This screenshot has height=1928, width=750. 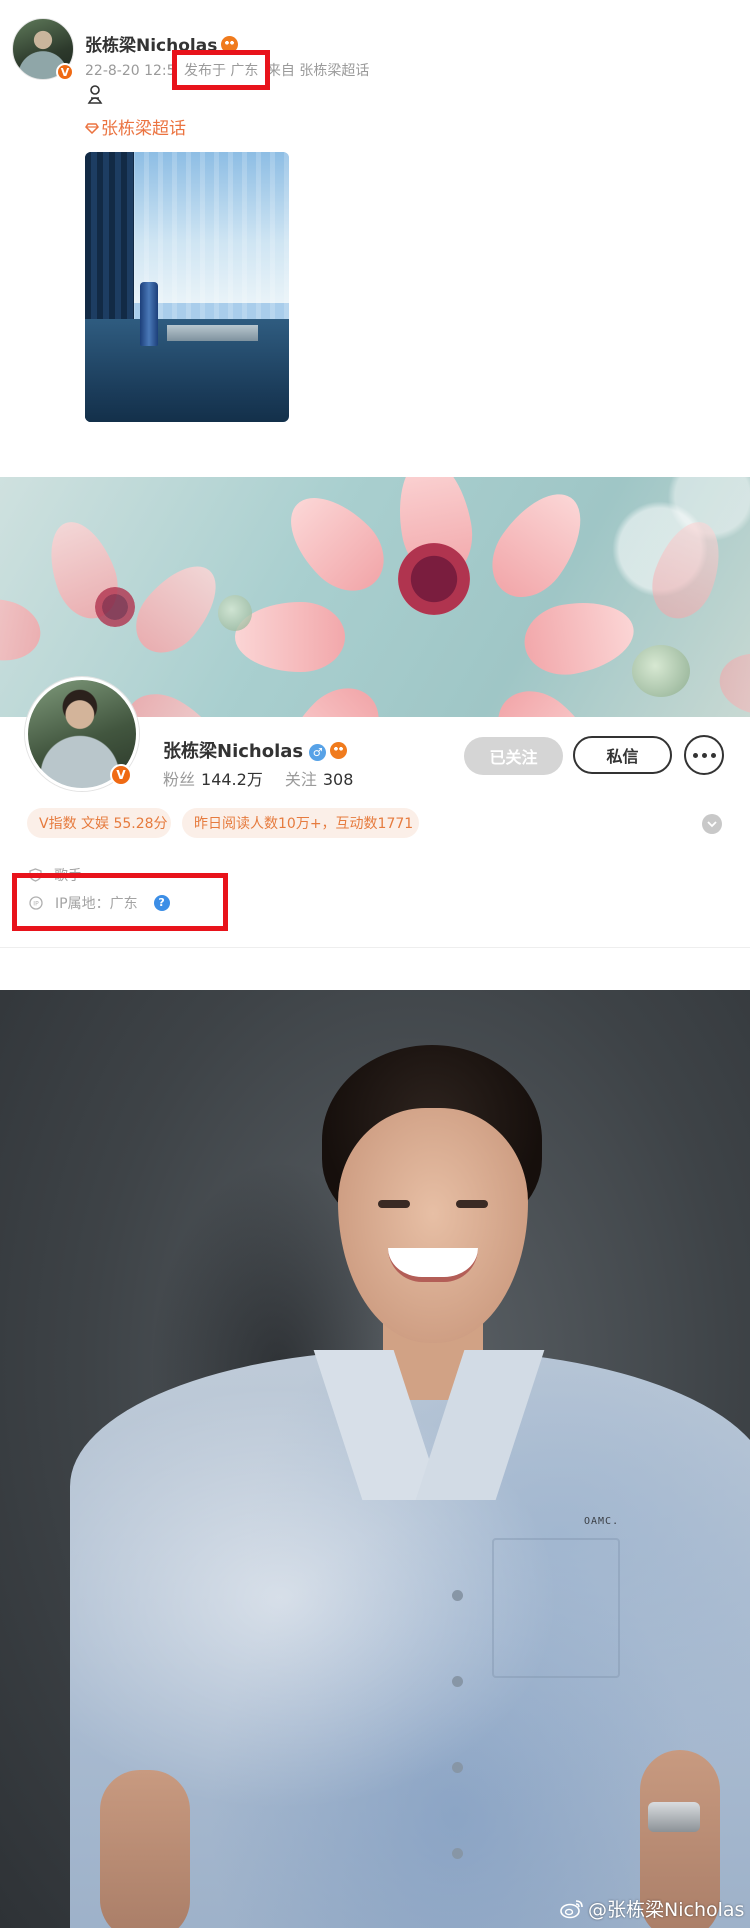 I want to click on followed-button: 已关注, so click(x=513, y=756).